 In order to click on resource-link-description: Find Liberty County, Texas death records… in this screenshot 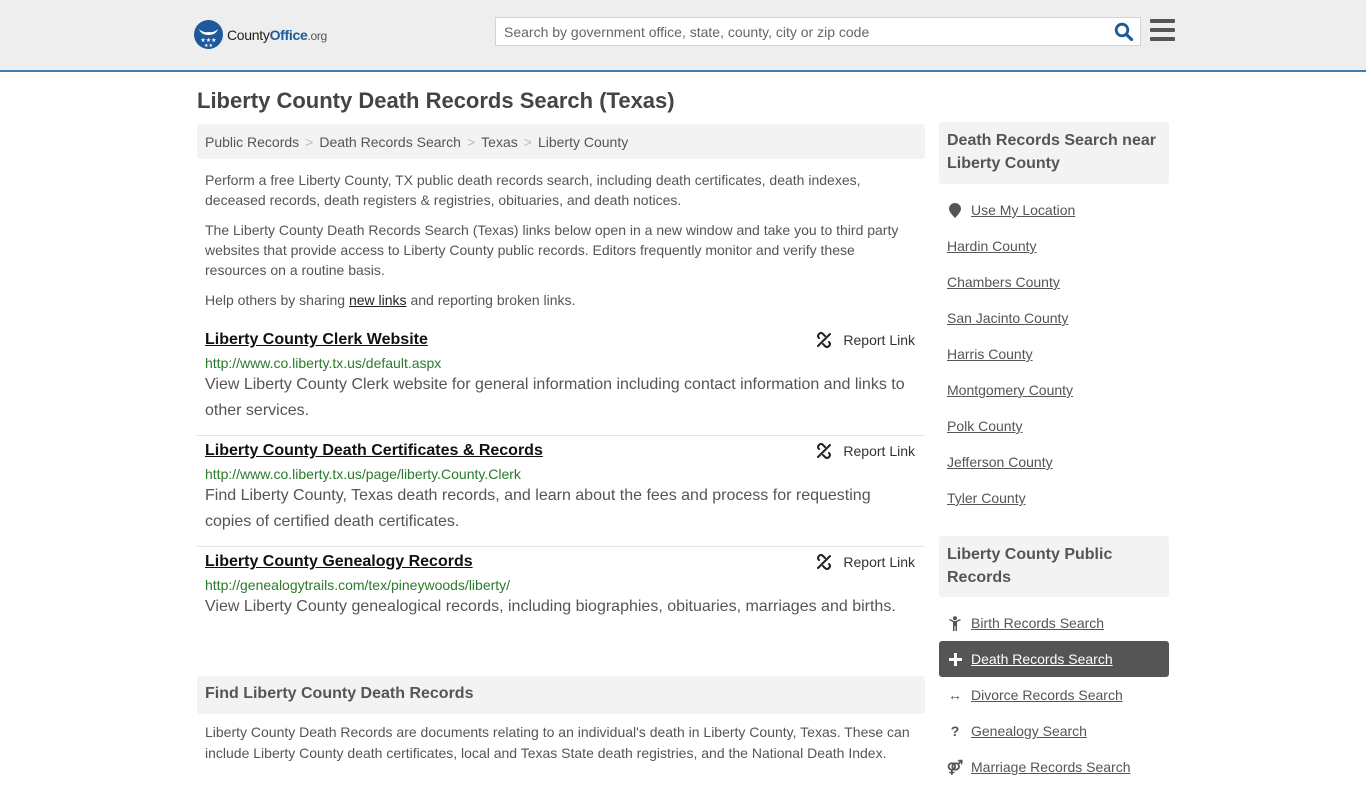, I will do `click(538, 508)`.